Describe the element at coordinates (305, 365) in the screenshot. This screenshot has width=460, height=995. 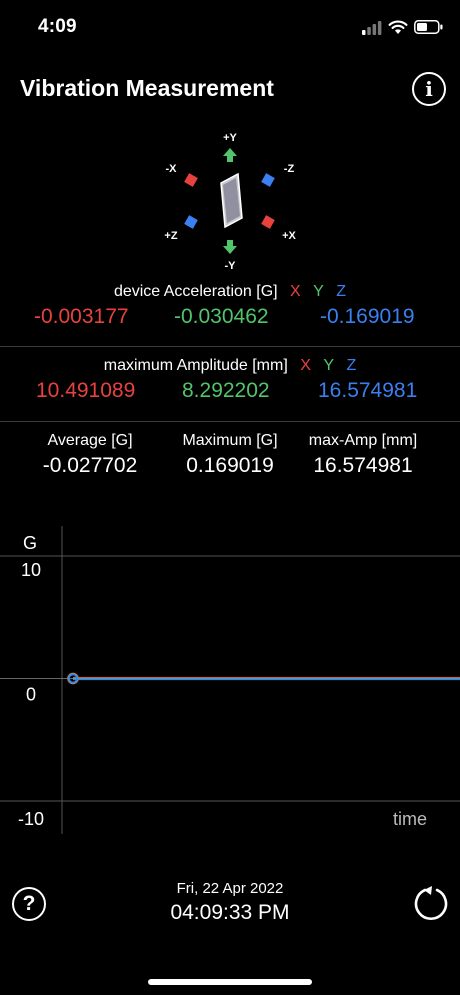
I see `amplitude-axis-x: X` at that location.